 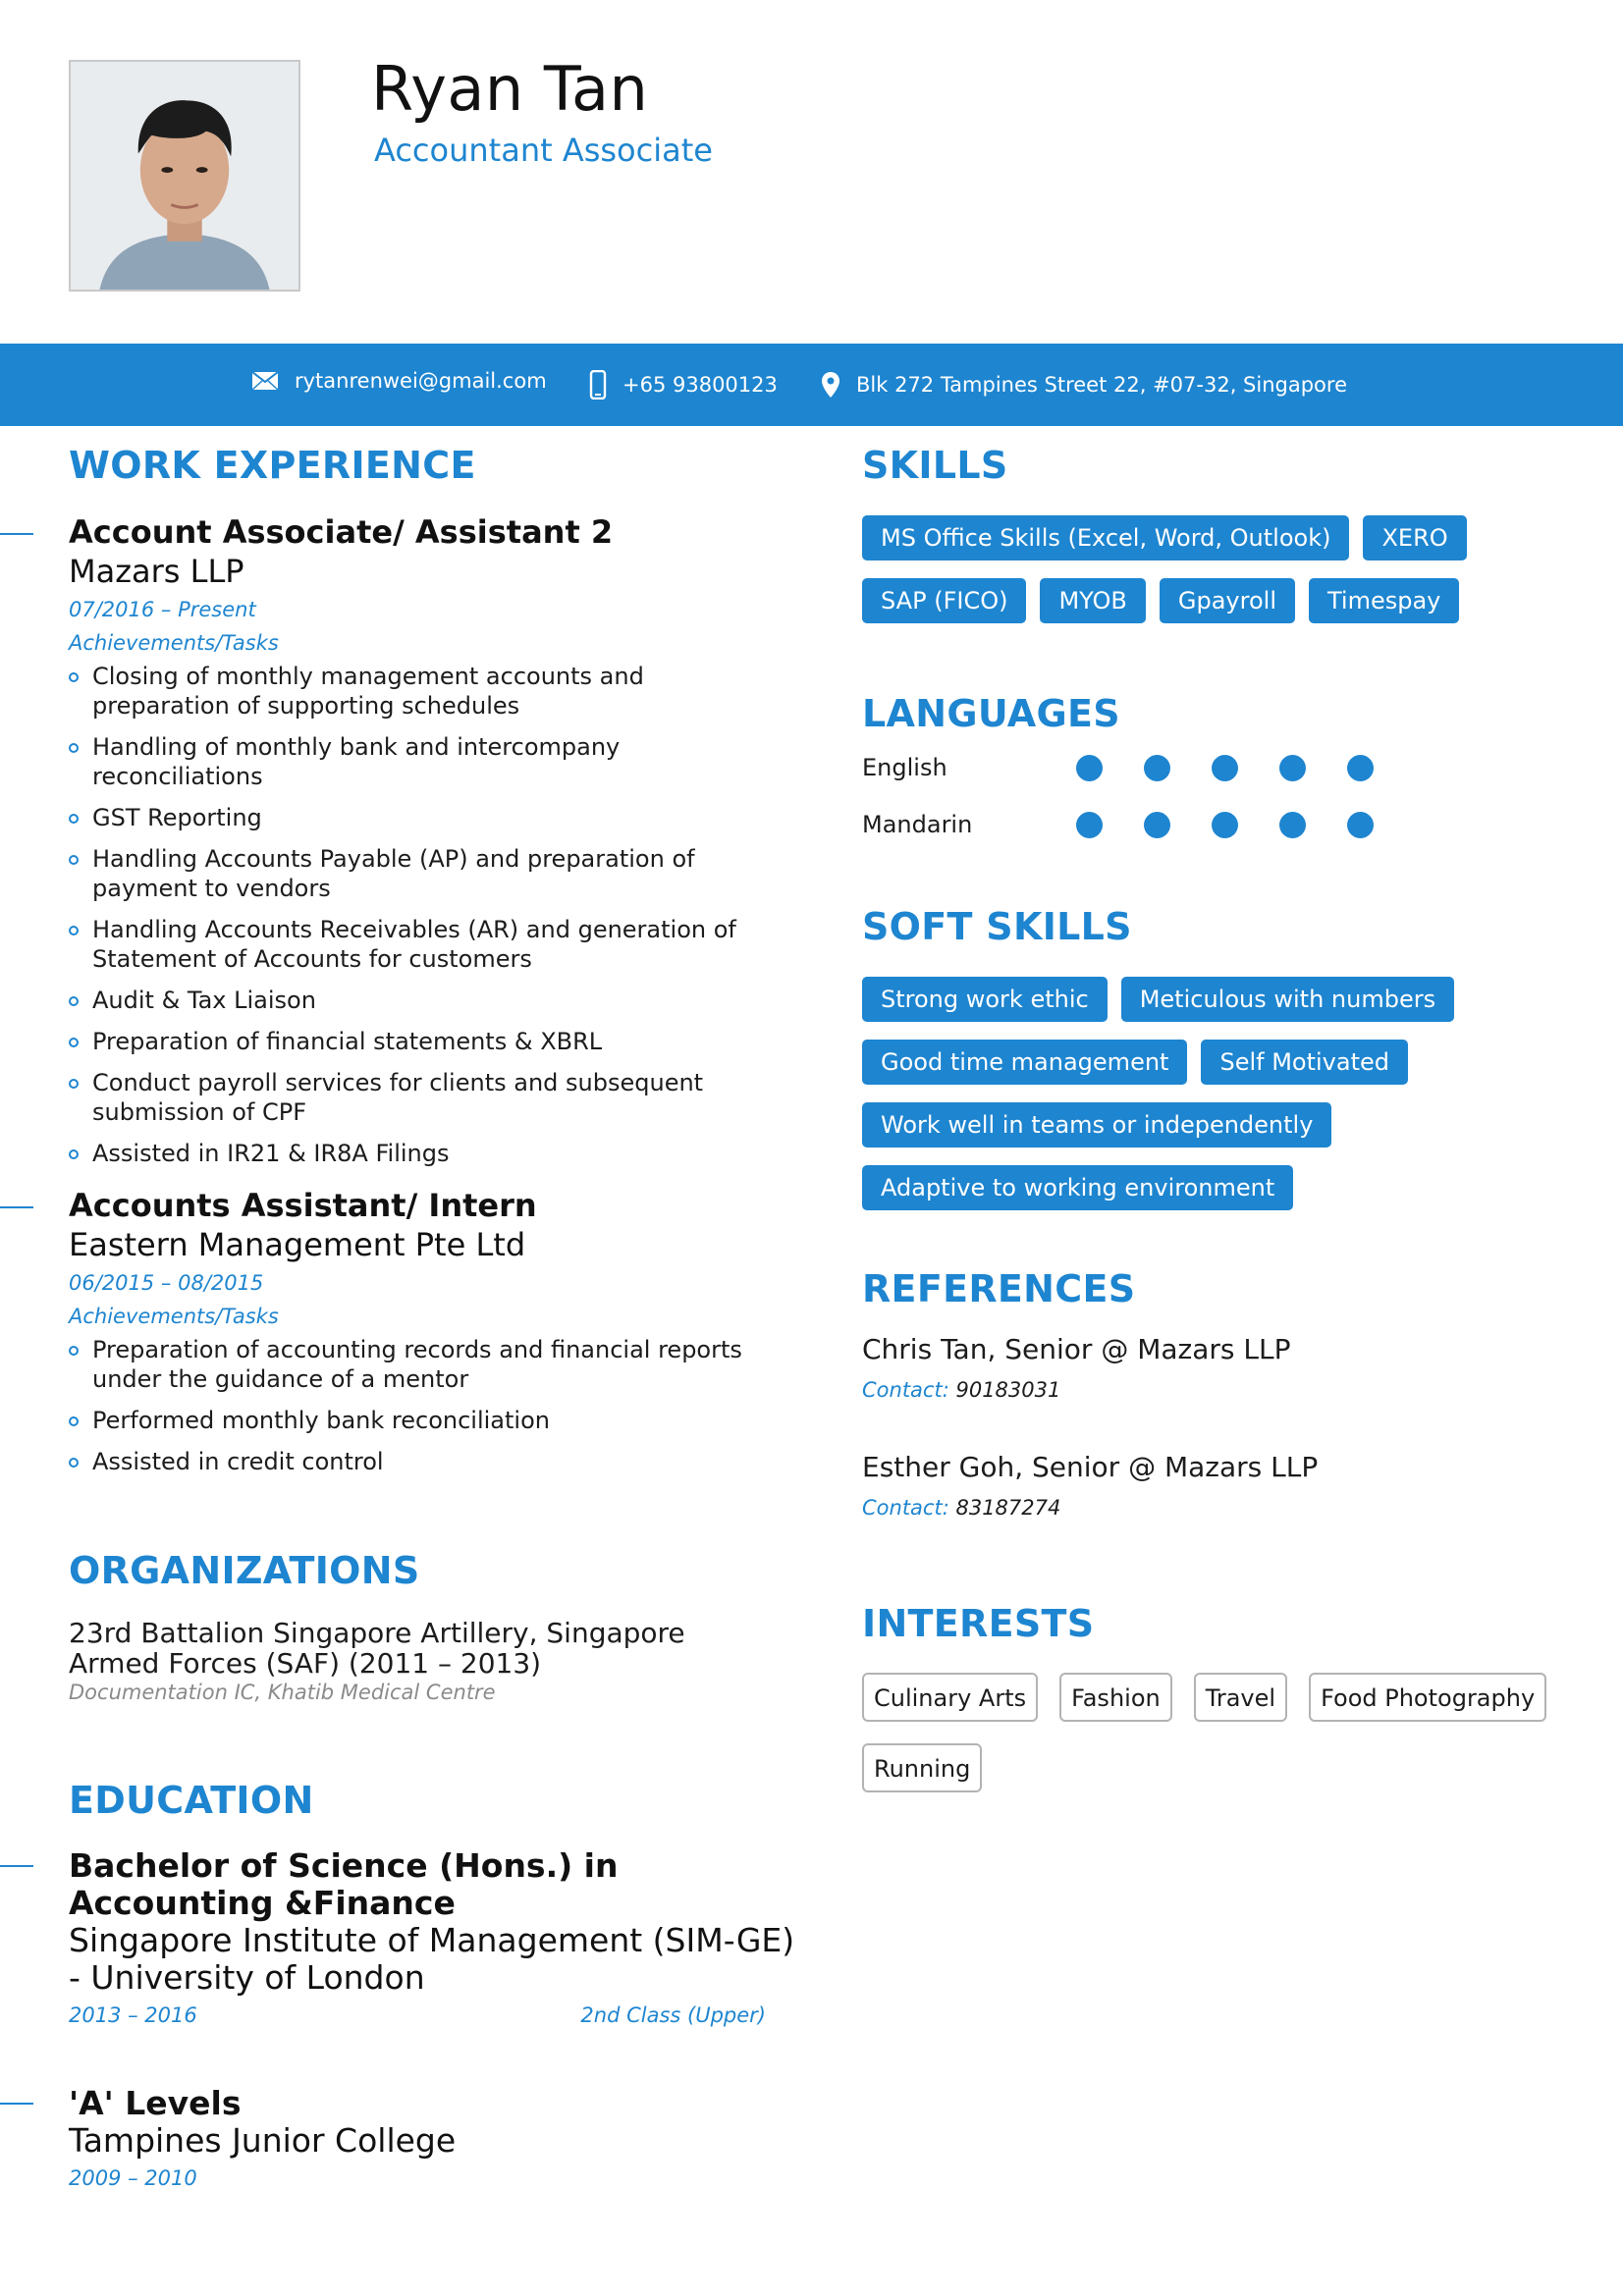 What do you see at coordinates (985, 1000) in the screenshot?
I see `soft-skill-tag: Strong work ethic` at bounding box center [985, 1000].